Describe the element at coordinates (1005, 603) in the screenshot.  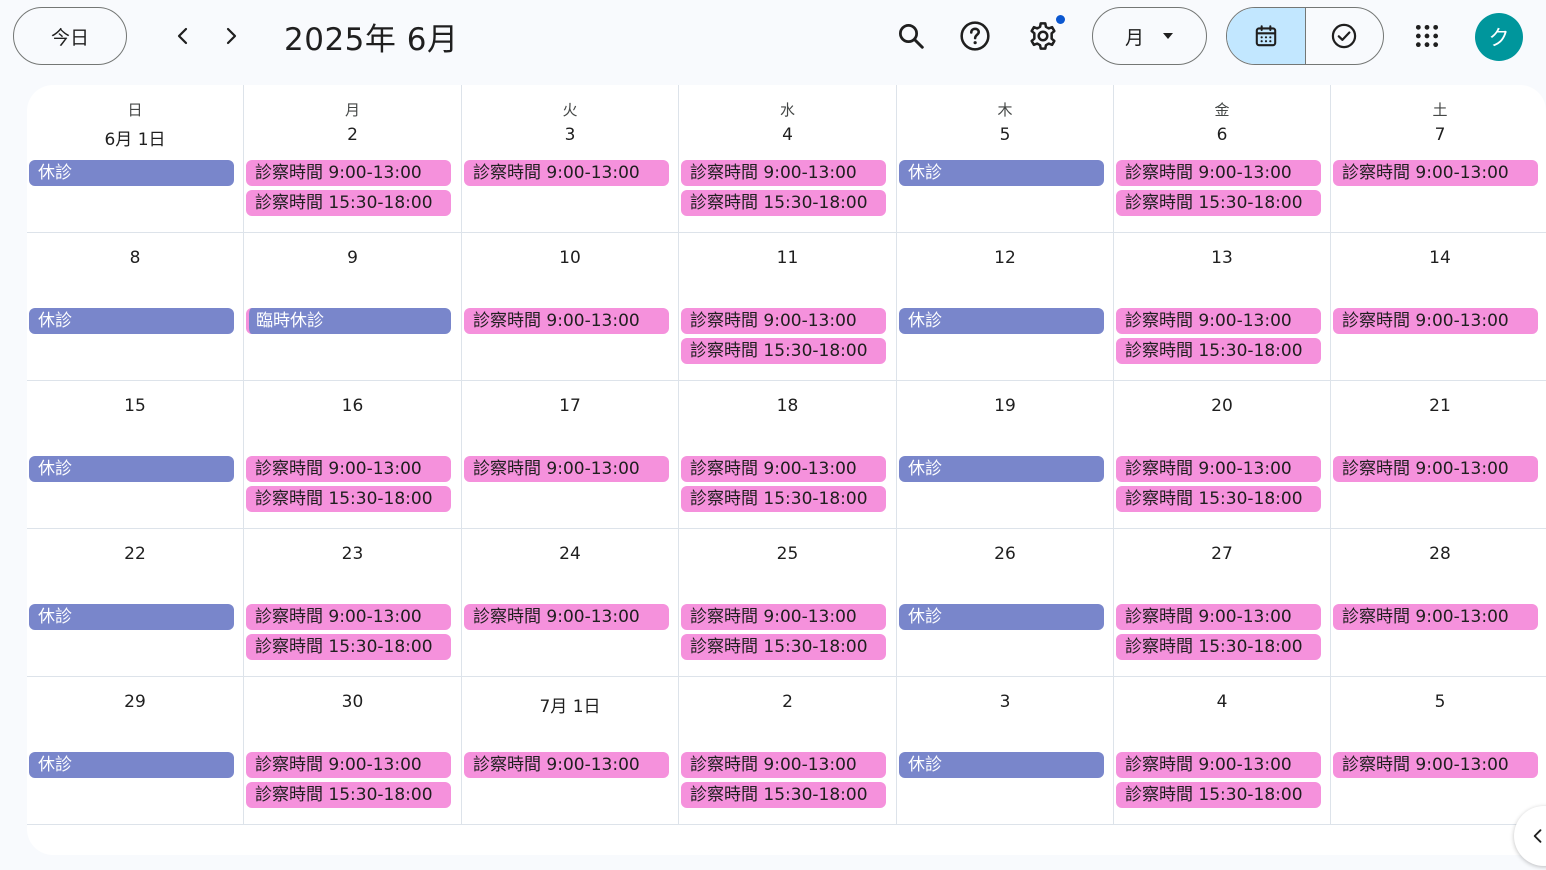
I see `day-cell: 26 休診` at that location.